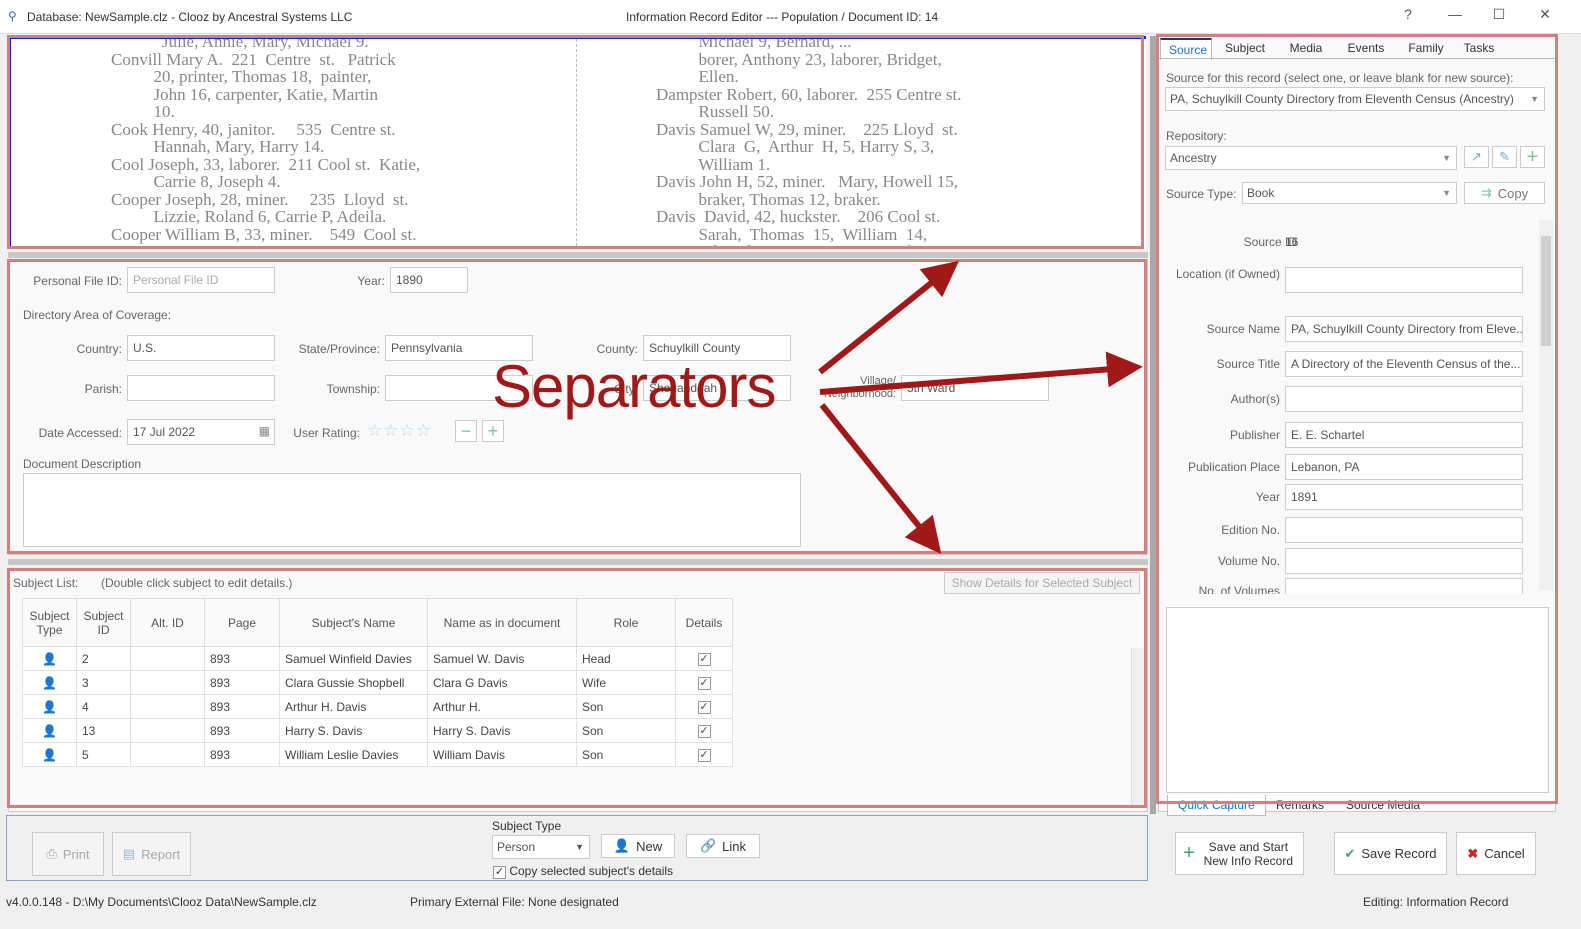  What do you see at coordinates (981, 373) in the screenshot?
I see `arrow-to-vertical-separator` at bounding box center [981, 373].